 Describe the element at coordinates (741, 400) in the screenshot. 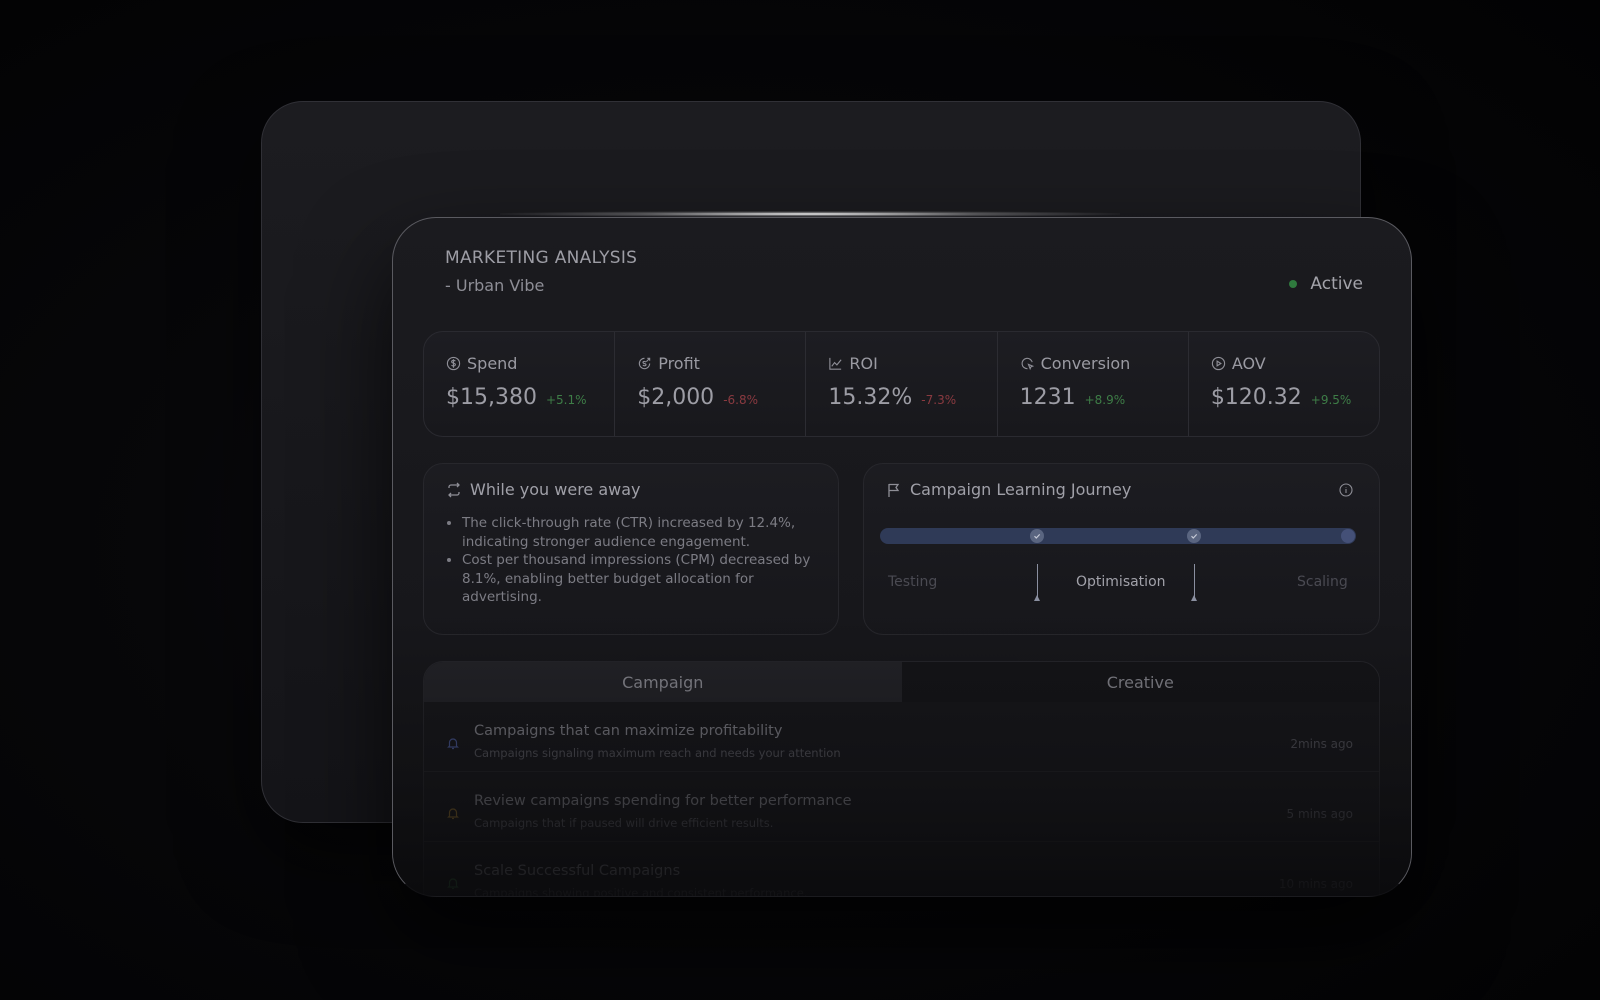

I see `metric-delta: -6.8%` at that location.